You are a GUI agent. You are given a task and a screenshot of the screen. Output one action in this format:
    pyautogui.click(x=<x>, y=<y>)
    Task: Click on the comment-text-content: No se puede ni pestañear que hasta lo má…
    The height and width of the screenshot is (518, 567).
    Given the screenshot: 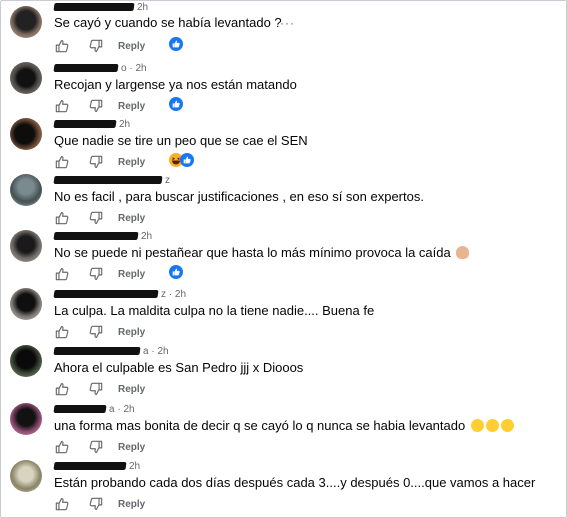 What is the action you would take?
    pyautogui.click(x=252, y=252)
    